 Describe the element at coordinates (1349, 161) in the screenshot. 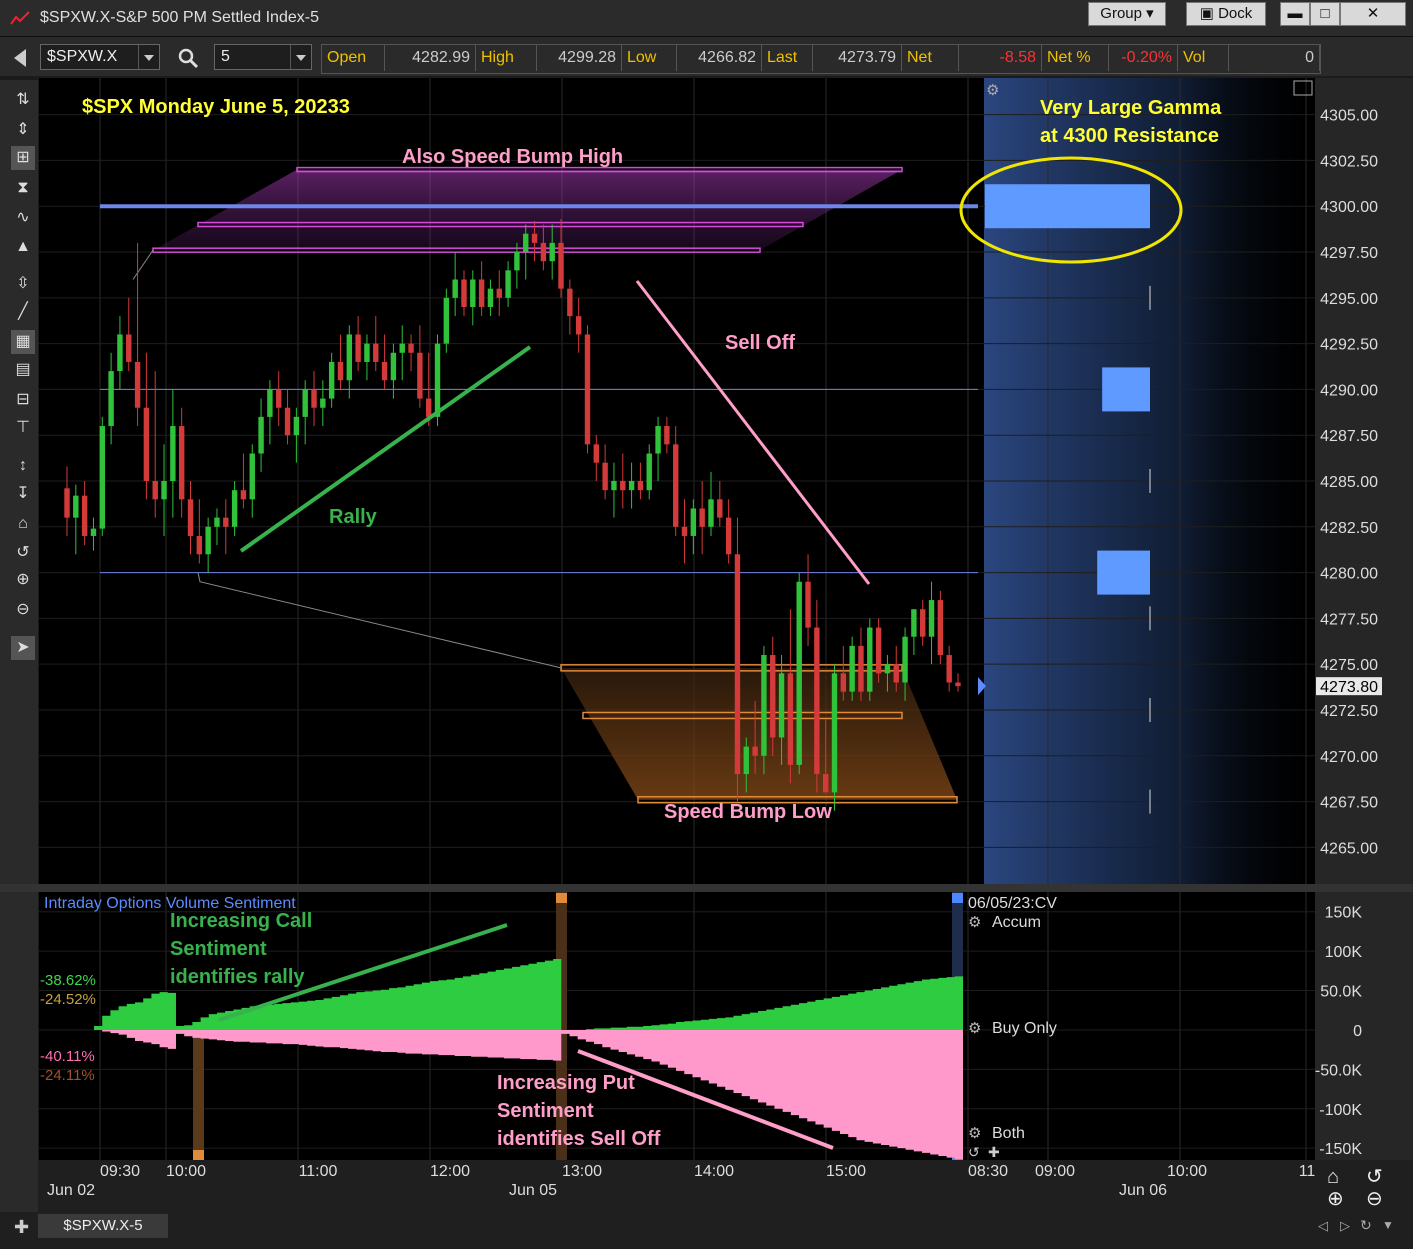

I see `price-axis-label-1: 4302.50` at that location.